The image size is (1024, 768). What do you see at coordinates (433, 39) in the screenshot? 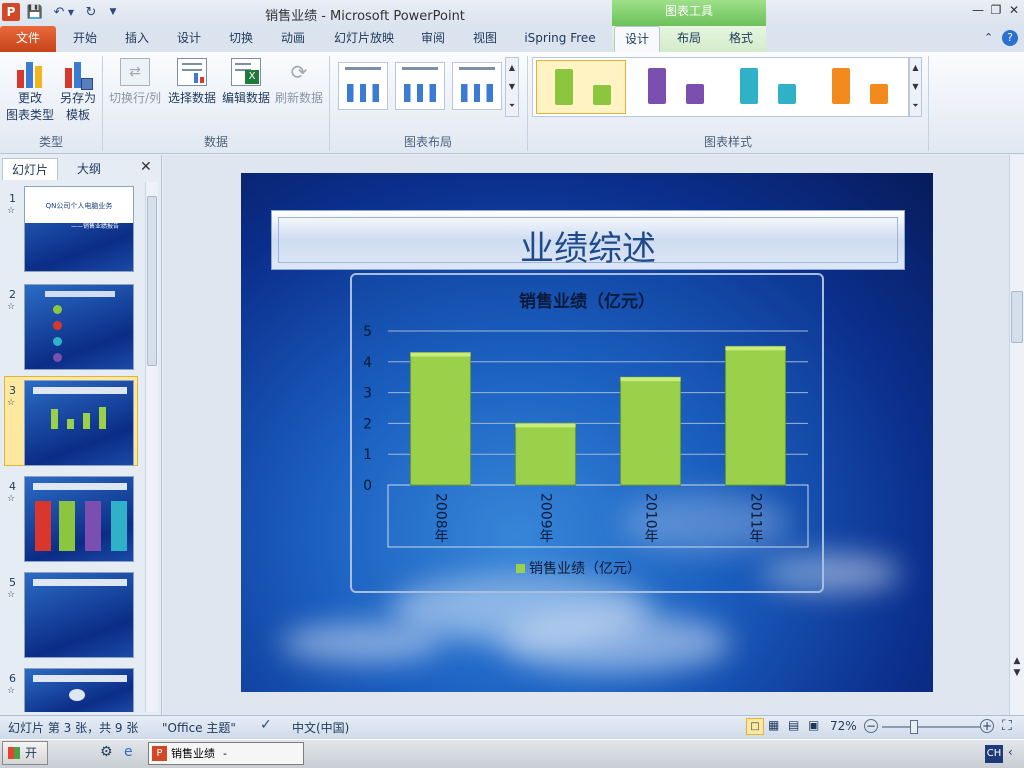
I see `tab-review: 审阅` at bounding box center [433, 39].